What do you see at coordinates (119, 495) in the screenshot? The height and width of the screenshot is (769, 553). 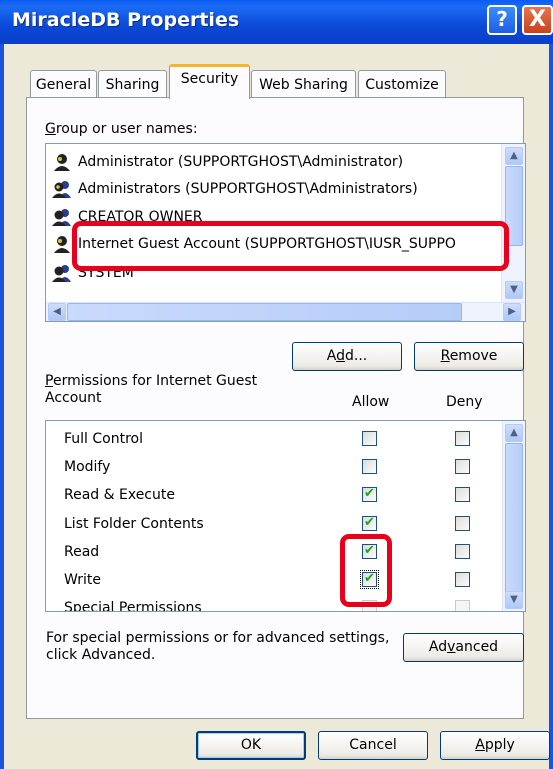 I see `permission-label: Read & Execute` at bounding box center [119, 495].